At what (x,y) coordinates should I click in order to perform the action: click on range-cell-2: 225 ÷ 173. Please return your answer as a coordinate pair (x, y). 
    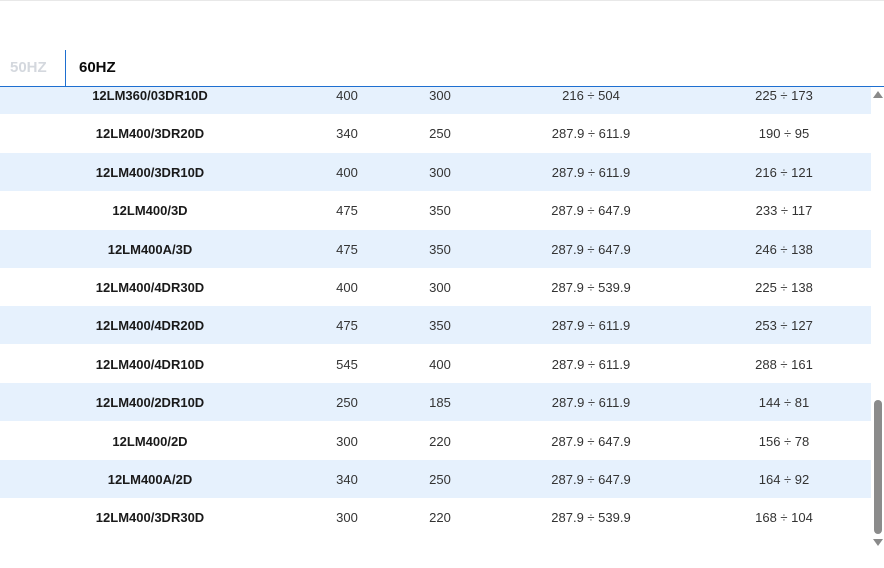
    Looking at the image, I should click on (784, 95).